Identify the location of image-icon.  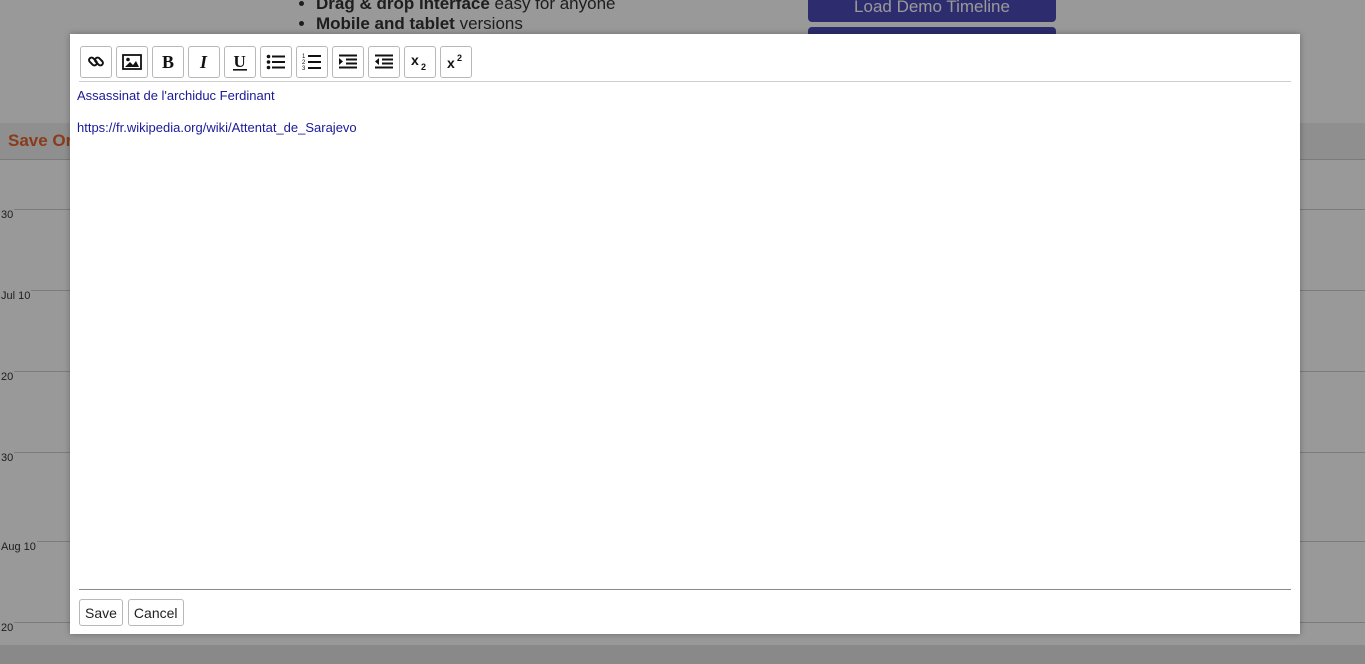
(132, 62).